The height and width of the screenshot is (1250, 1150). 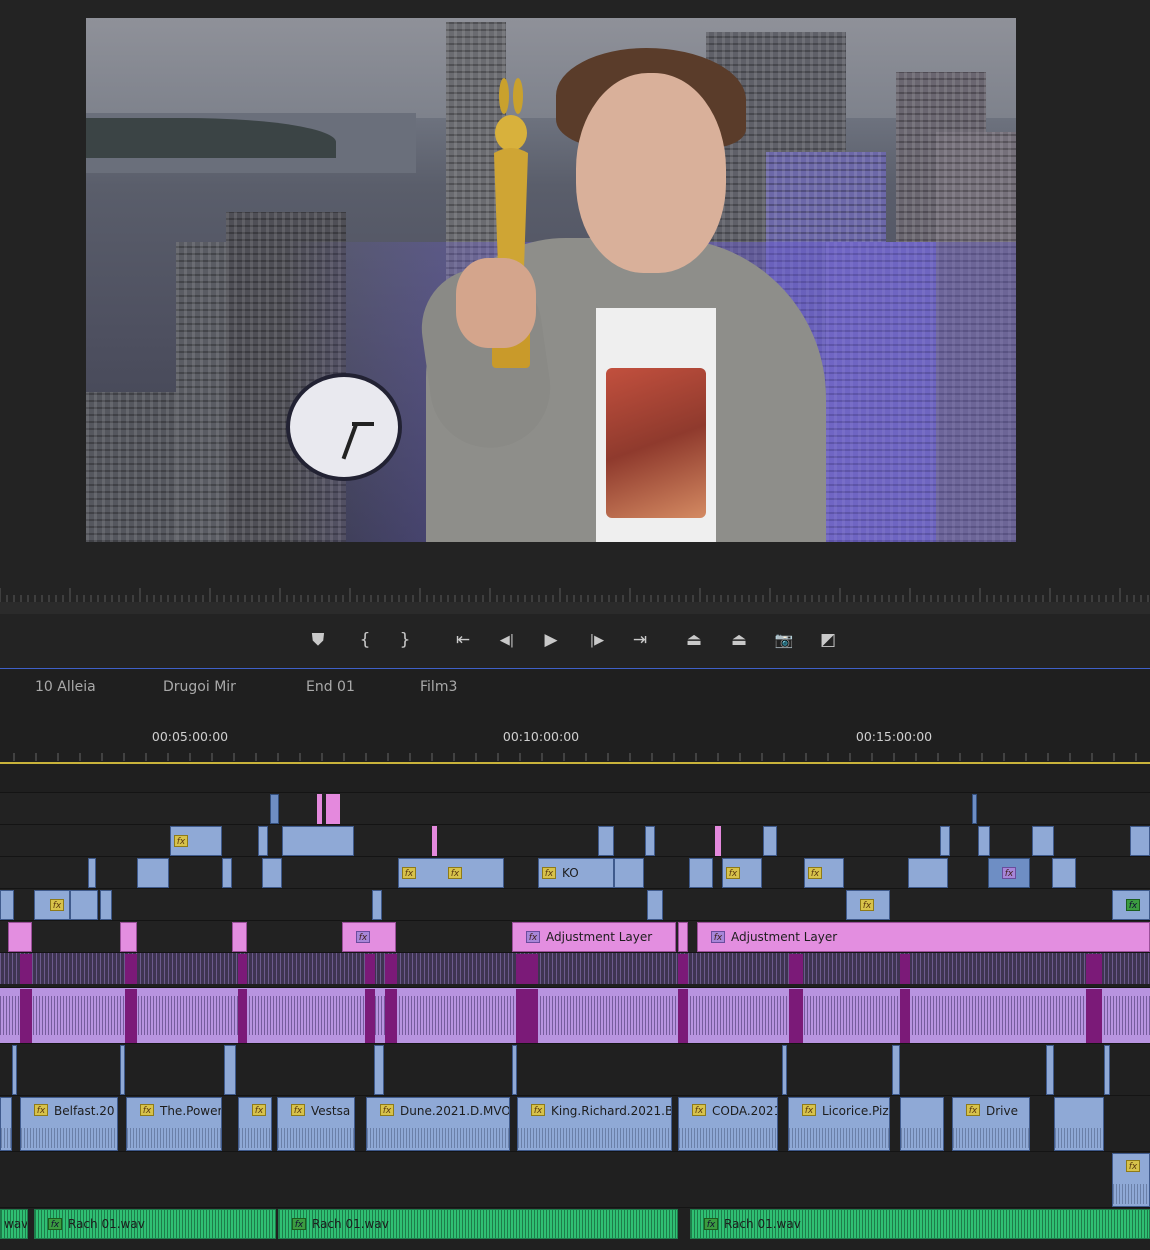 What do you see at coordinates (551, 640) in the screenshot?
I see `play-icon: ▶` at bounding box center [551, 640].